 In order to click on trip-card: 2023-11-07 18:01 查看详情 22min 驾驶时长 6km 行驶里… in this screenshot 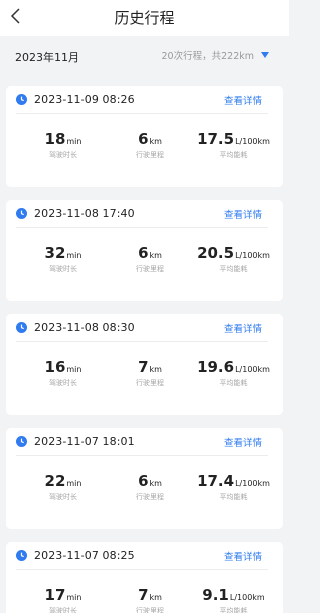, I will do `click(144, 478)`.